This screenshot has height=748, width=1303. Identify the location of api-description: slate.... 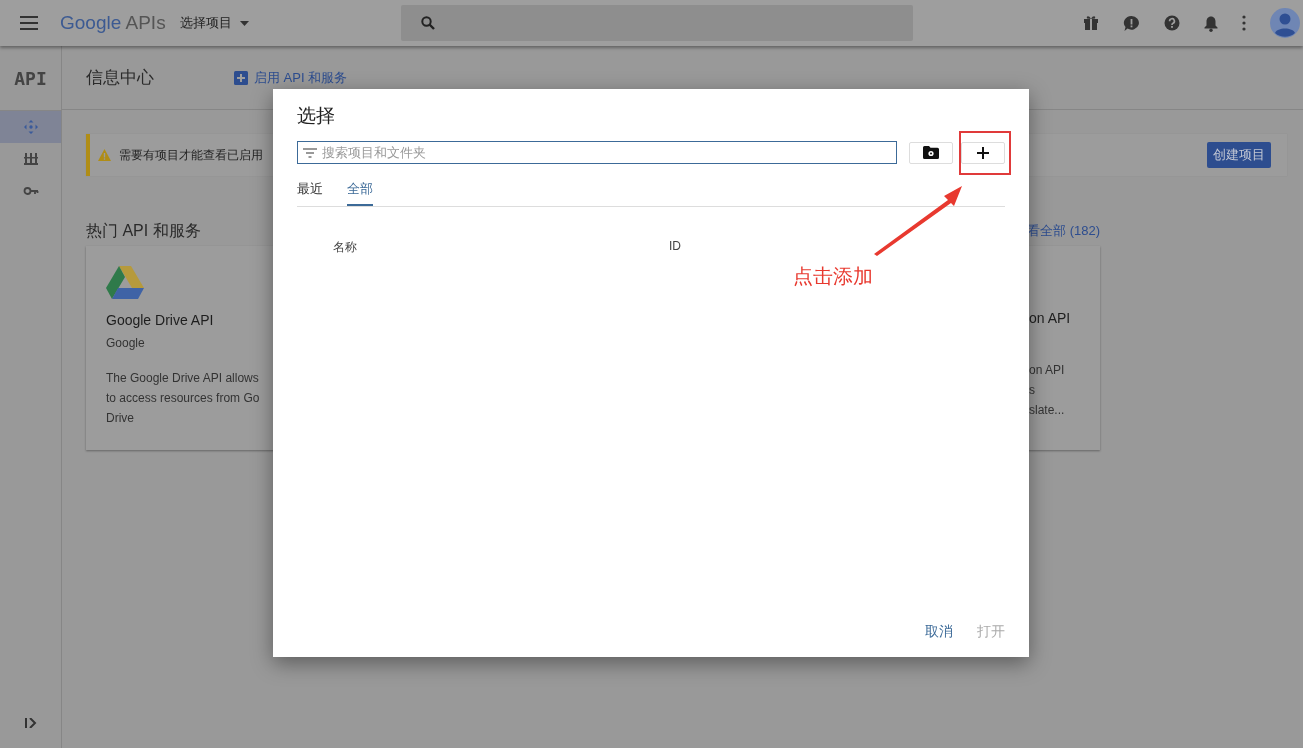
(1047, 410).